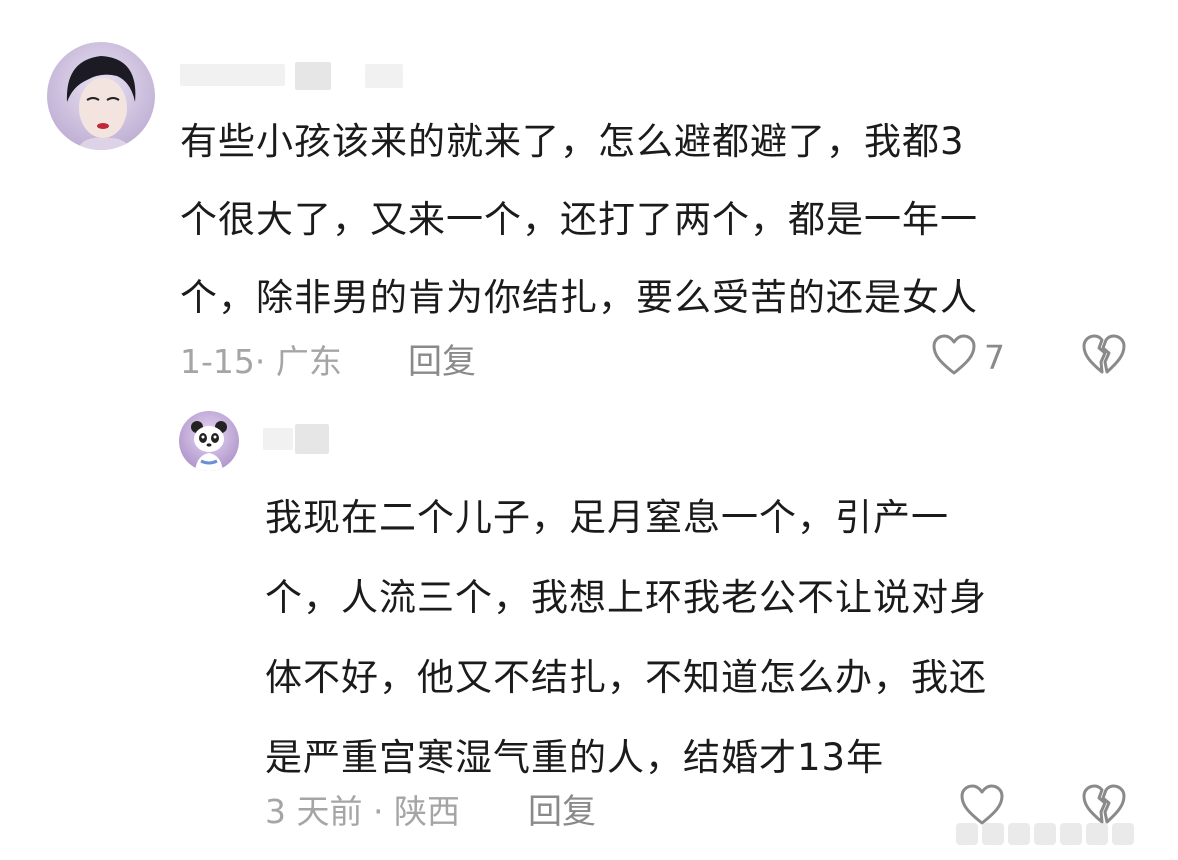 The width and height of the screenshot is (1178, 860). What do you see at coordinates (994, 357) in the screenshot?
I see `like-count: 7` at bounding box center [994, 357].